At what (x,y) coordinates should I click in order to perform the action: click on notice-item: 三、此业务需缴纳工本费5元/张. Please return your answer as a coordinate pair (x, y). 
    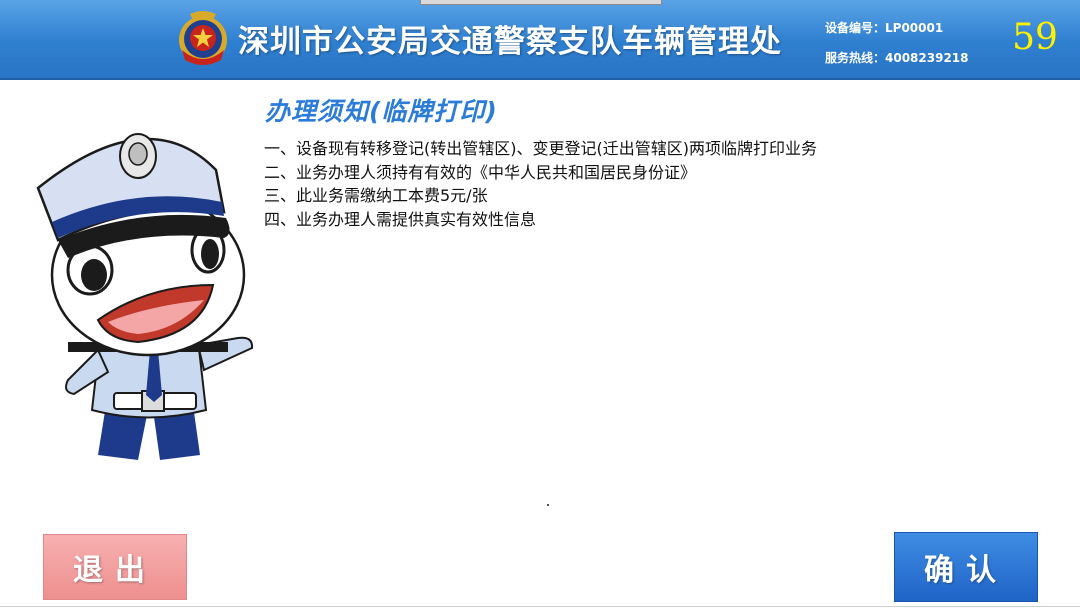
    Looking at the image, I should click on (376, 195).